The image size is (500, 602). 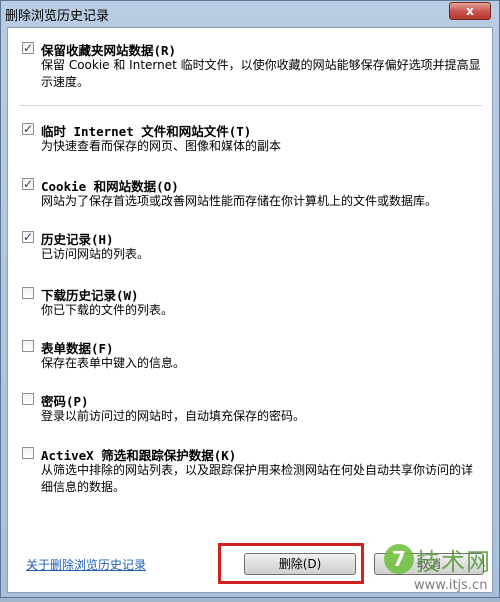 What do you see at coordinates (28, 184) in the screenshot?
I see `checkbox-cookies: ✓` at bounding box center [28, 184].